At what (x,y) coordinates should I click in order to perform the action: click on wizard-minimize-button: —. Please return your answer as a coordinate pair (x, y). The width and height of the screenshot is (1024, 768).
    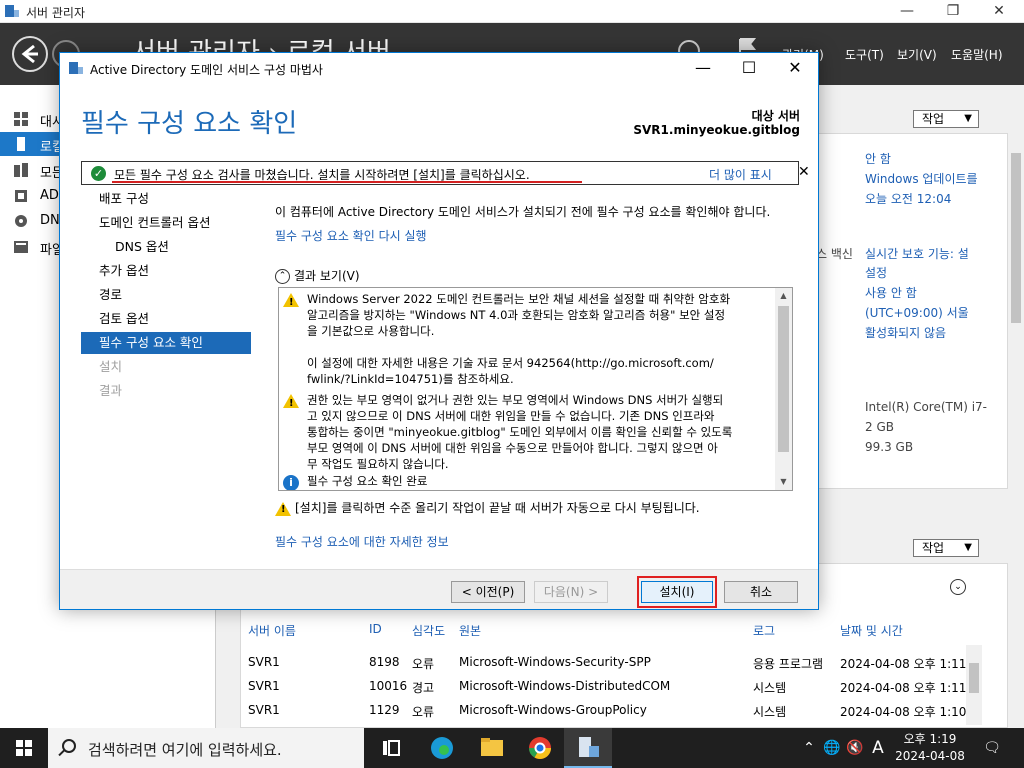
    Looking at the image, I should click on (703, 68).